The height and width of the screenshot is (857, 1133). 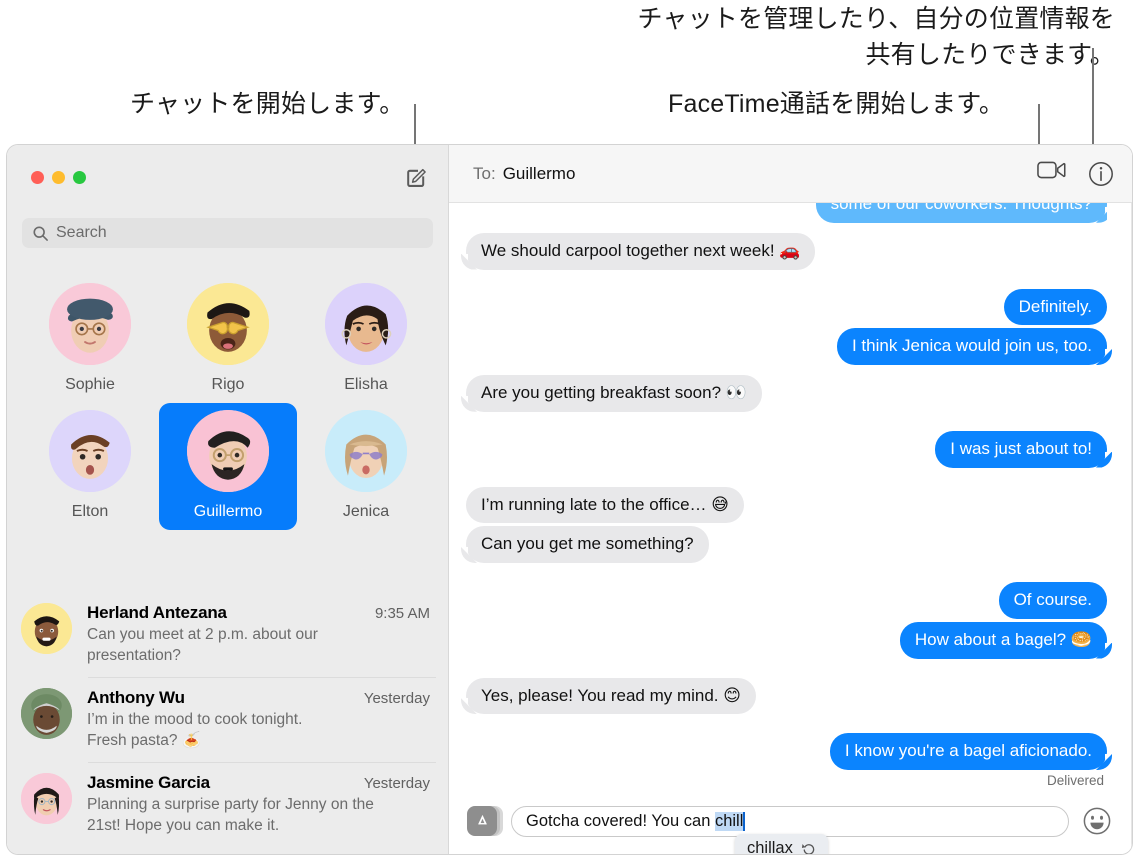 What do you see at coordinates (990, 54) in the screenshot?
I see `callout-info-line2: 共有したりできます。` at bounding box center [990, 54].